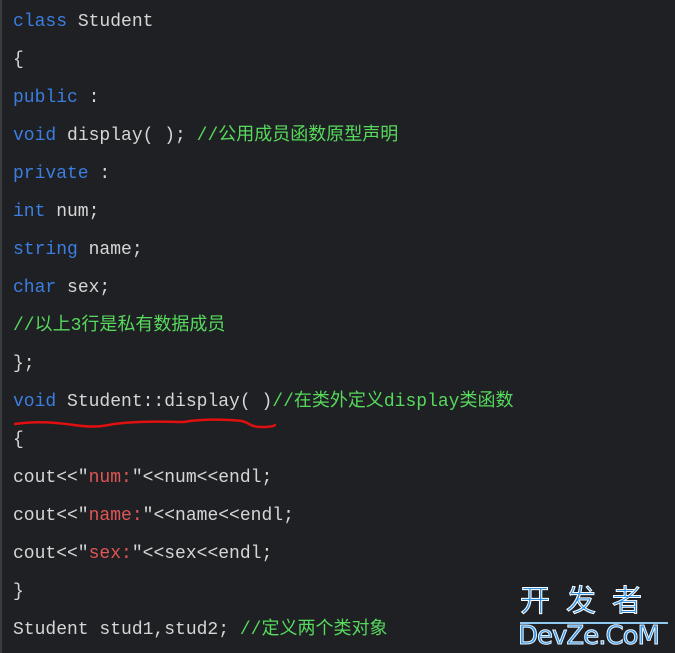 This screenshot has height=653, width=675. What do you see at coordinates (110, 478) in the screenshot?
I see `string-token: num:` at bounding box center [110, 478].